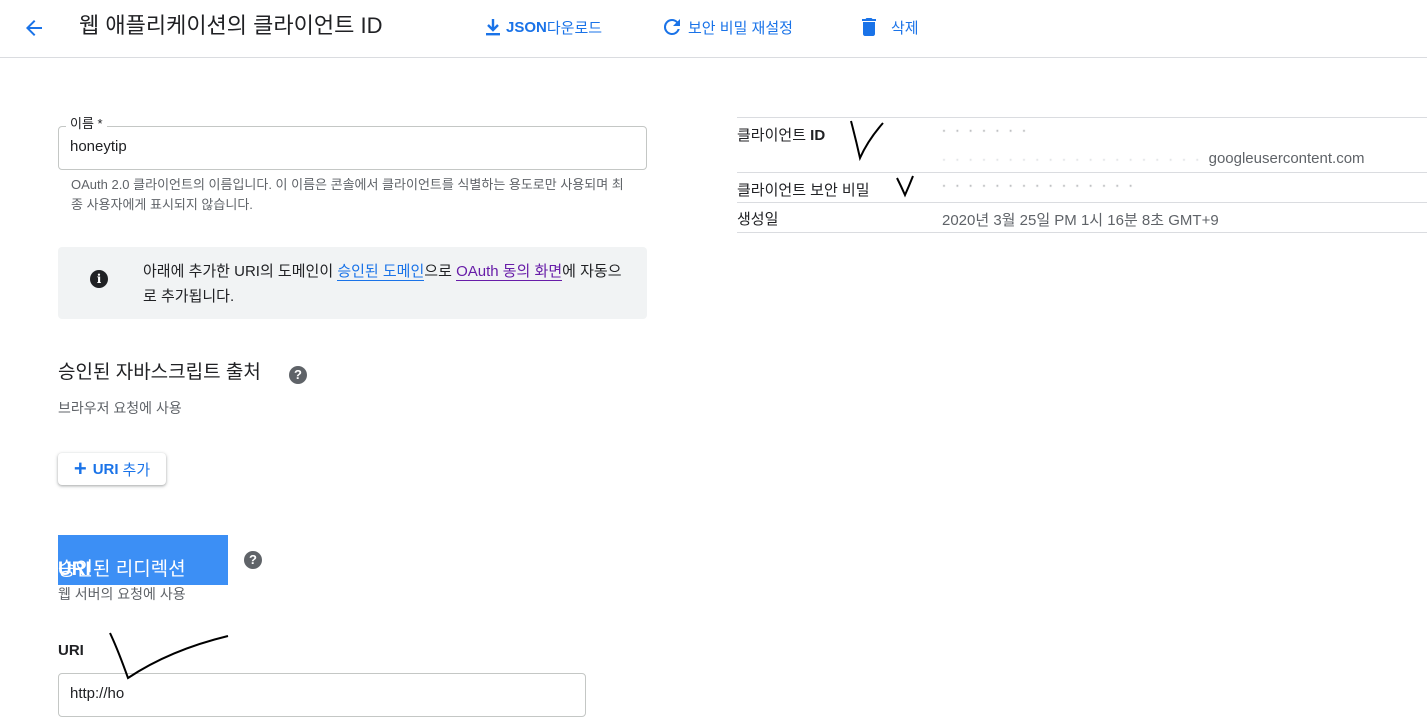 The image size is (1427, 728). I want to click on info-text-middle: 으로, so click(440, 271).